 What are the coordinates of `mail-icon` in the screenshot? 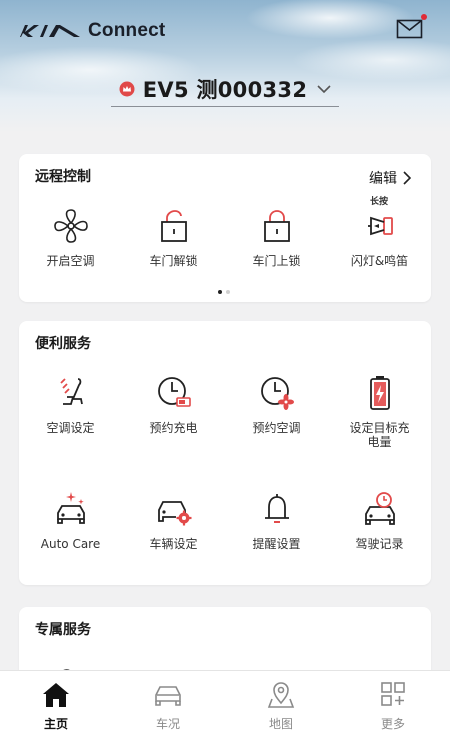 It's located at (409, 29).